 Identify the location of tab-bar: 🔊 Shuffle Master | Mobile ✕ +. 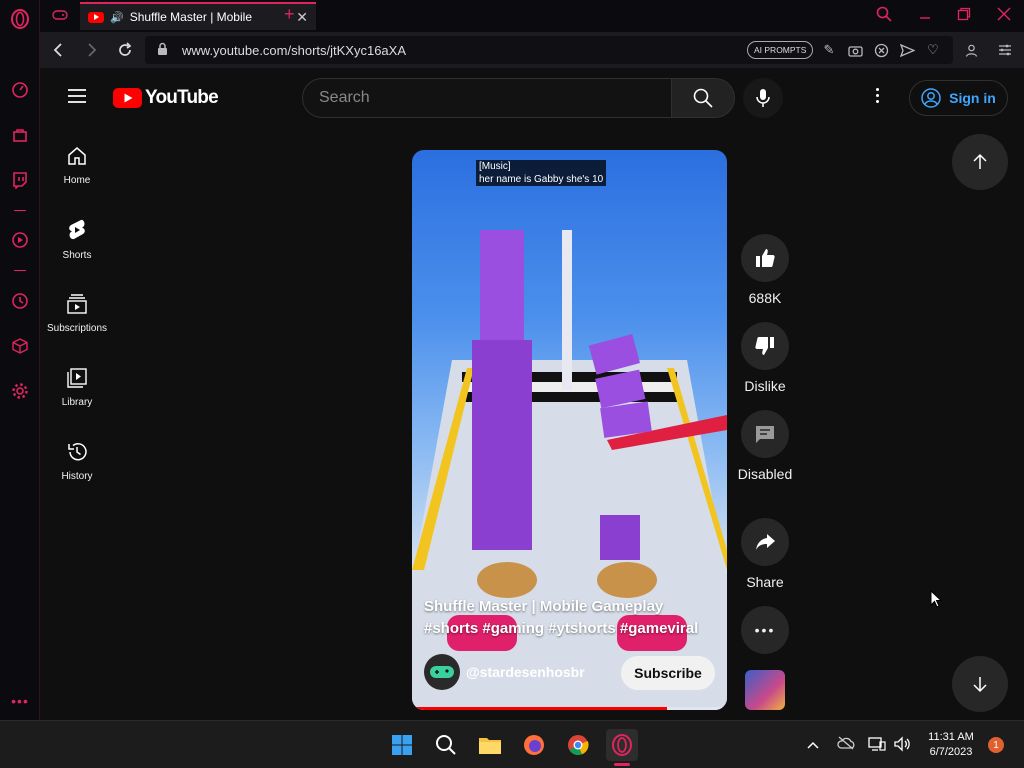
(532, 16).